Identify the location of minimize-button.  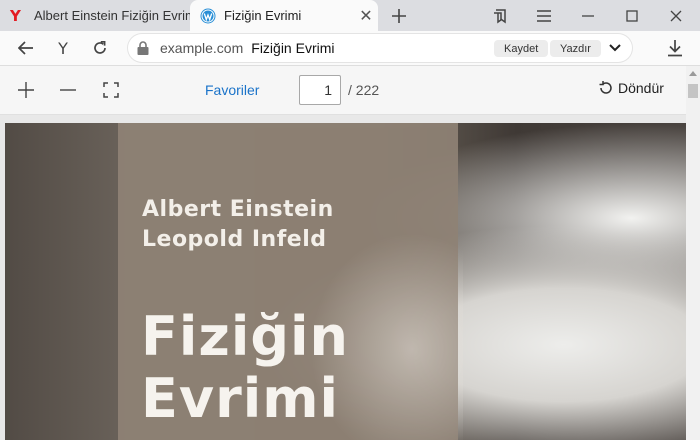
(588, 15).